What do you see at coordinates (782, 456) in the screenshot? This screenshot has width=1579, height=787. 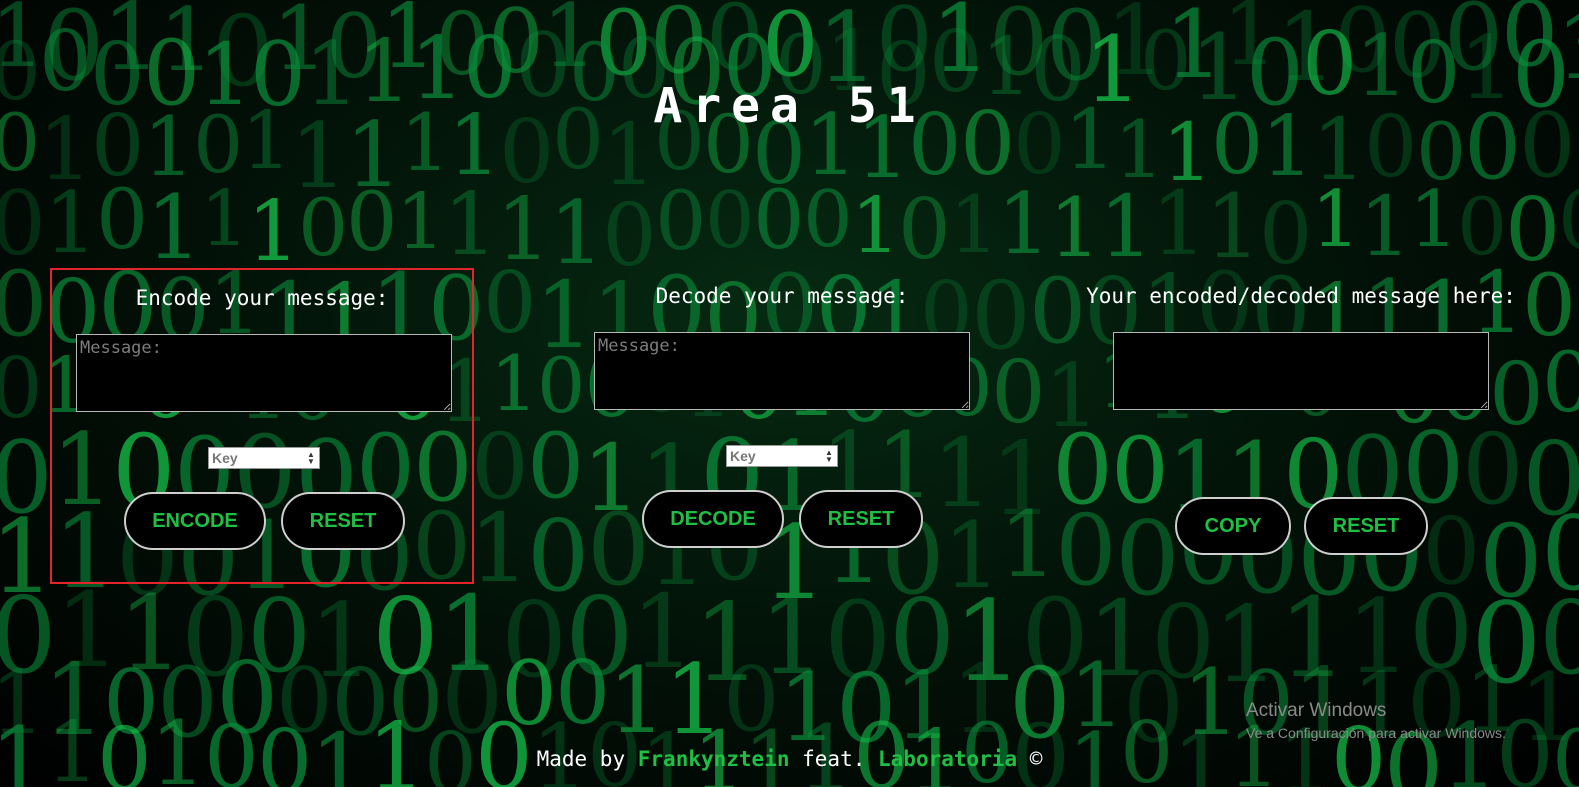 I see `decode-key-input: Key ▲ ▼` at bounding box center [782, 456].